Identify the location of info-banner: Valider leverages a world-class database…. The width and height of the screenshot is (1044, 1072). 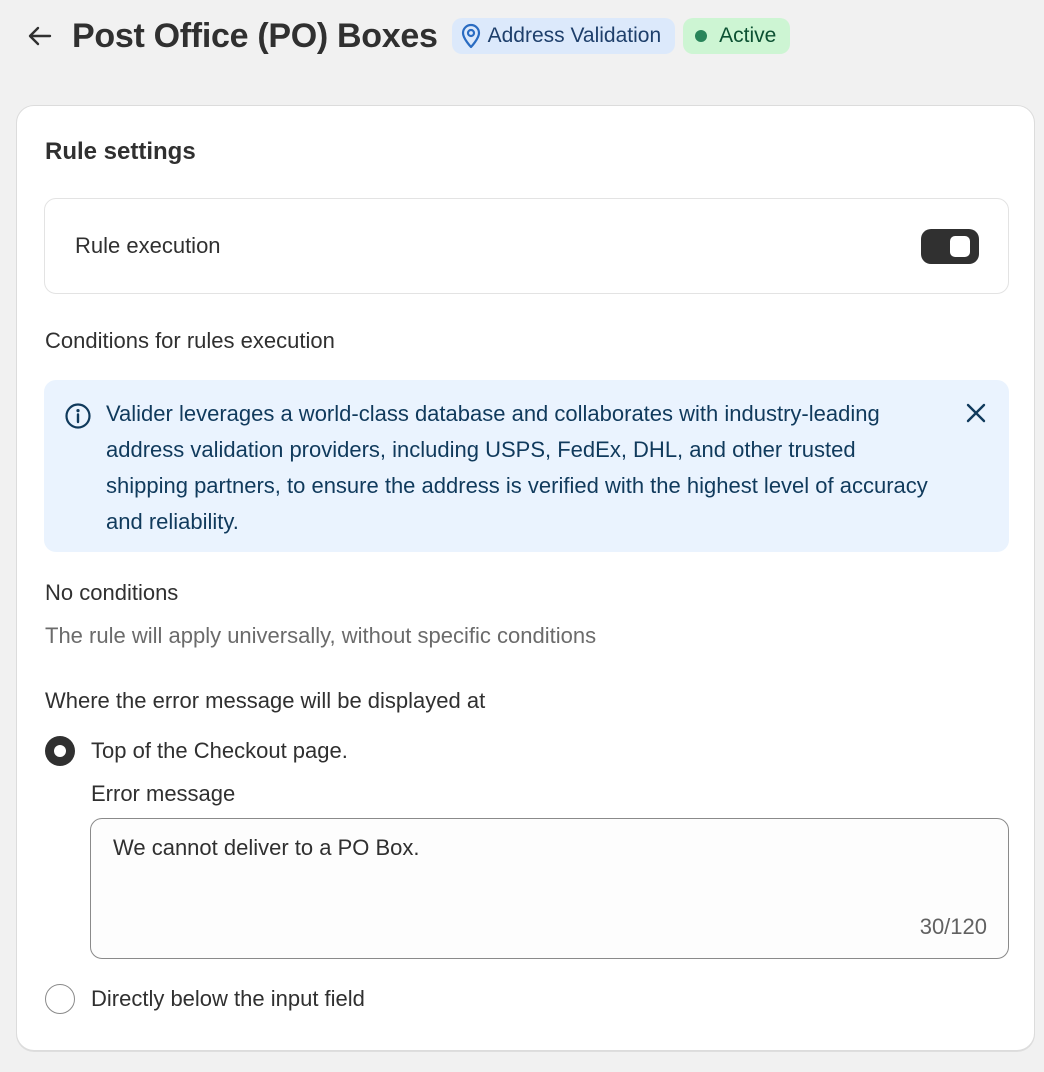
(526, 466).